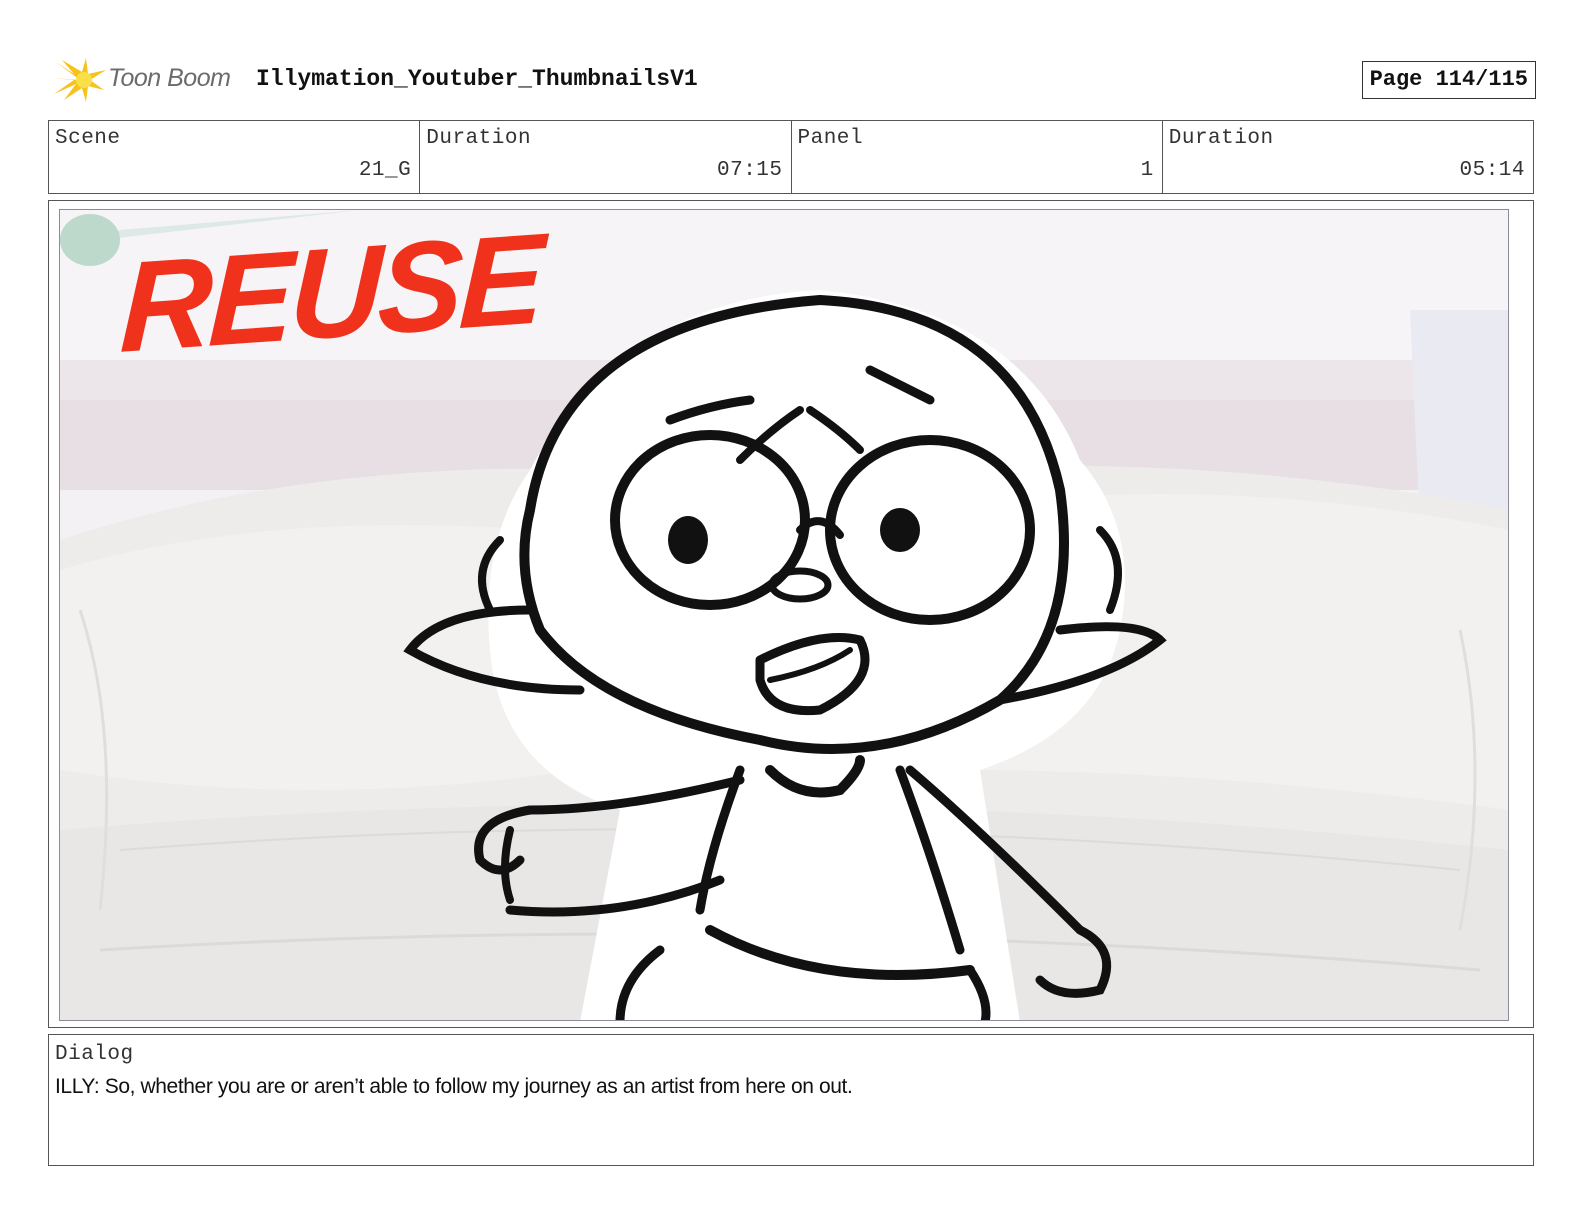 The height and width of the screenshot is (1224, 1584). Describe the element at coordinates (385, 170) in the screenshot. I see `scene-value: 21_G` at that location.